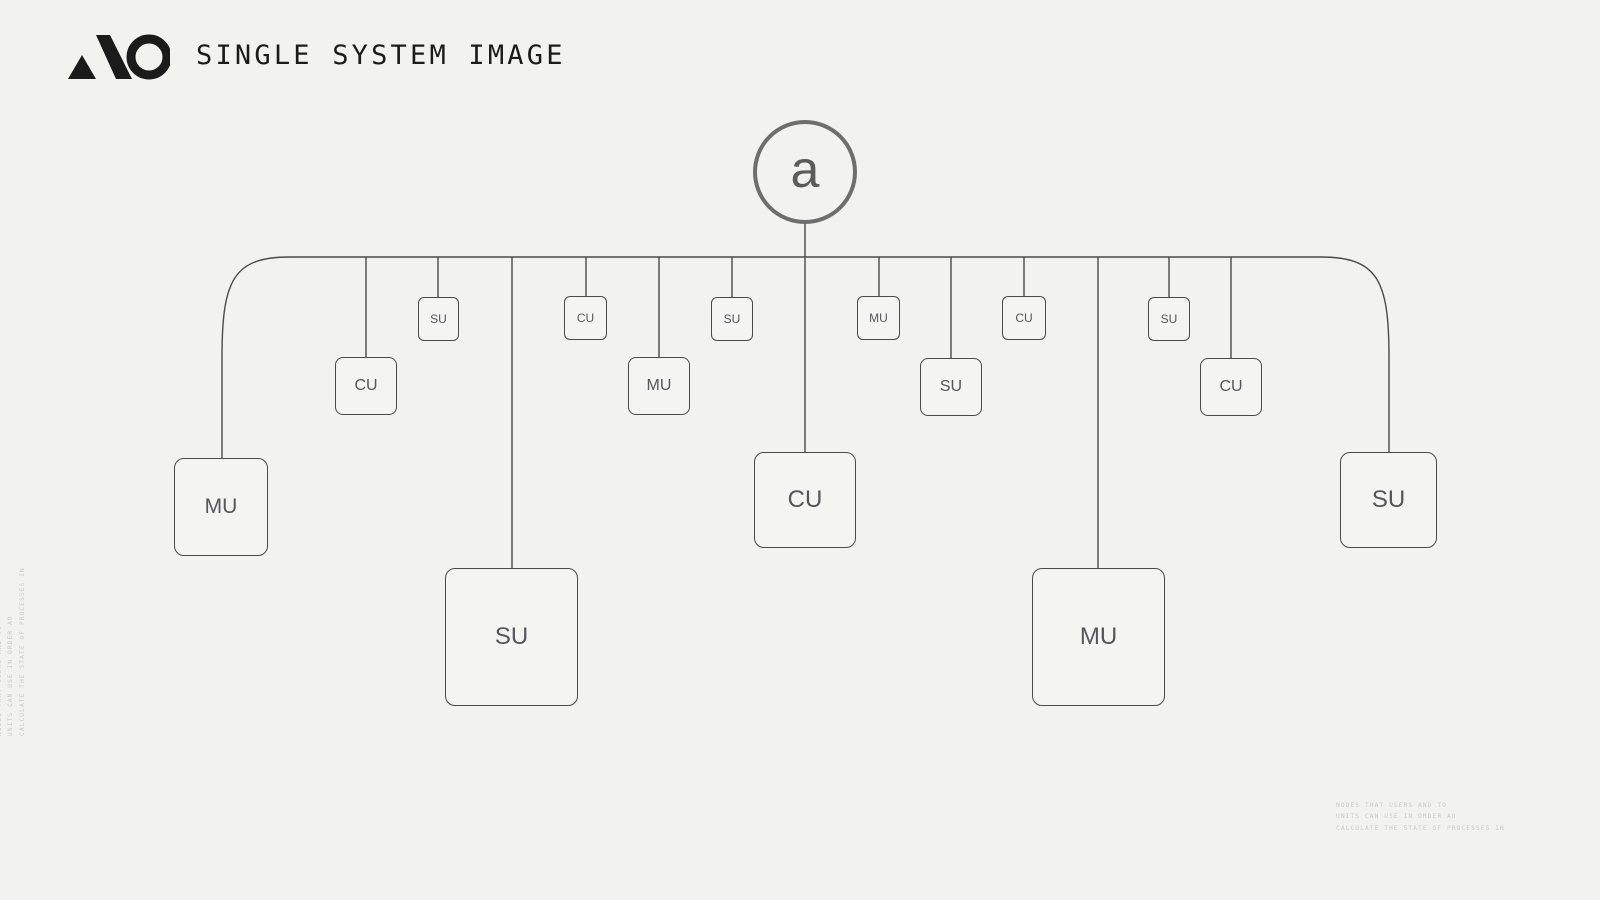  I want to click on root-node: a, so click(805, 172).